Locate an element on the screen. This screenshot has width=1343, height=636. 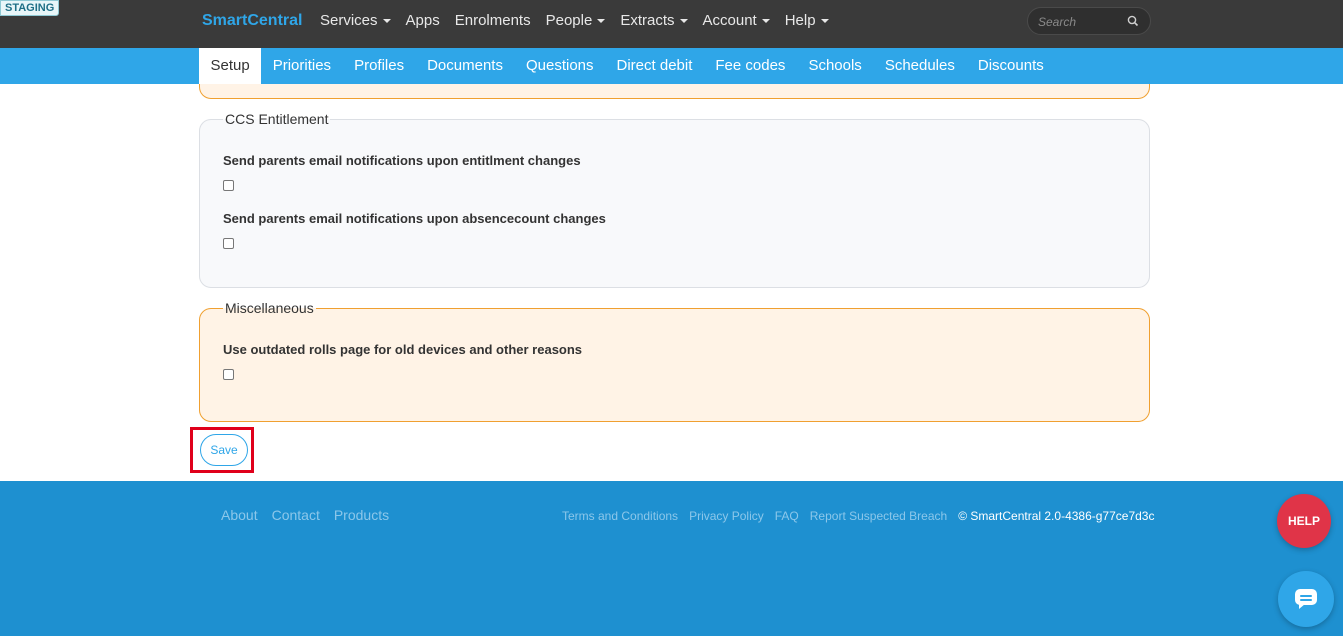
nav-item-account: Account is located at coordinates (736, 20).